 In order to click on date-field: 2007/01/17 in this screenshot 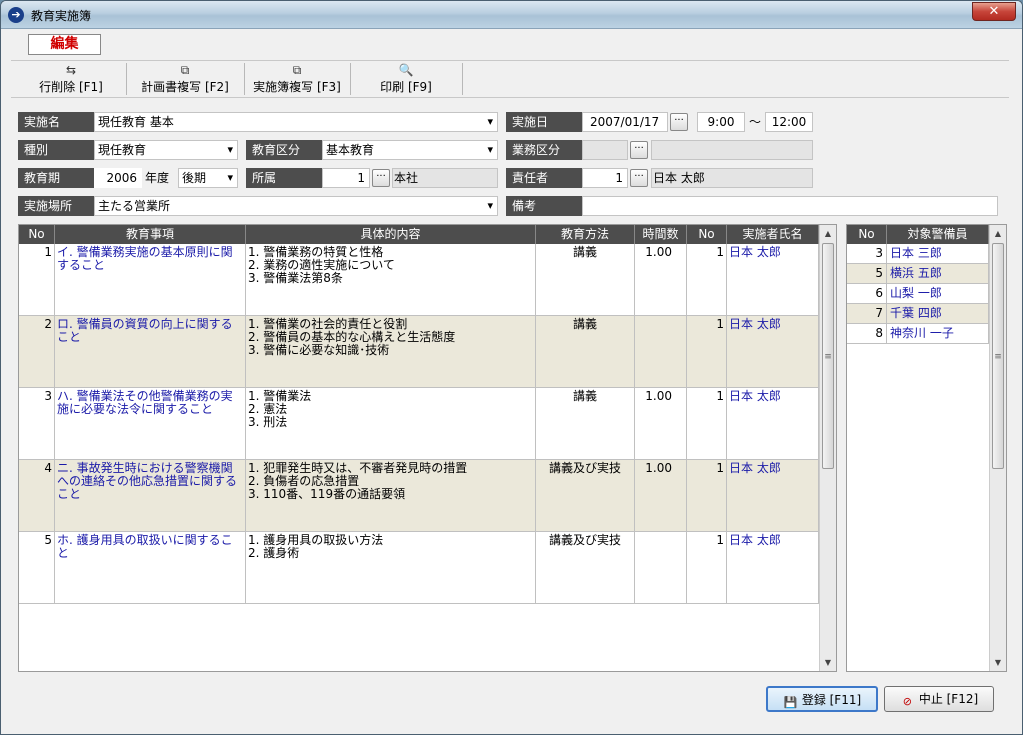, I will do `click(625, 122)`.